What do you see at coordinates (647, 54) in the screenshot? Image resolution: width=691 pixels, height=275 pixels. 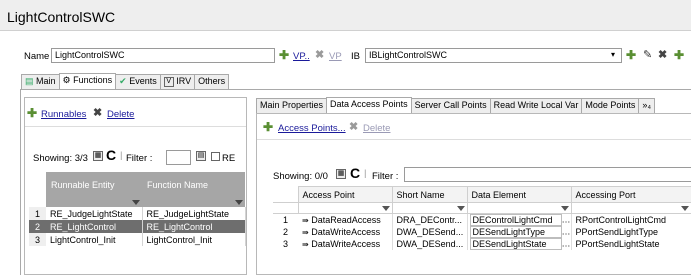 I see `edit-pencil-icon: ✎` at bounding box center [647, 54].